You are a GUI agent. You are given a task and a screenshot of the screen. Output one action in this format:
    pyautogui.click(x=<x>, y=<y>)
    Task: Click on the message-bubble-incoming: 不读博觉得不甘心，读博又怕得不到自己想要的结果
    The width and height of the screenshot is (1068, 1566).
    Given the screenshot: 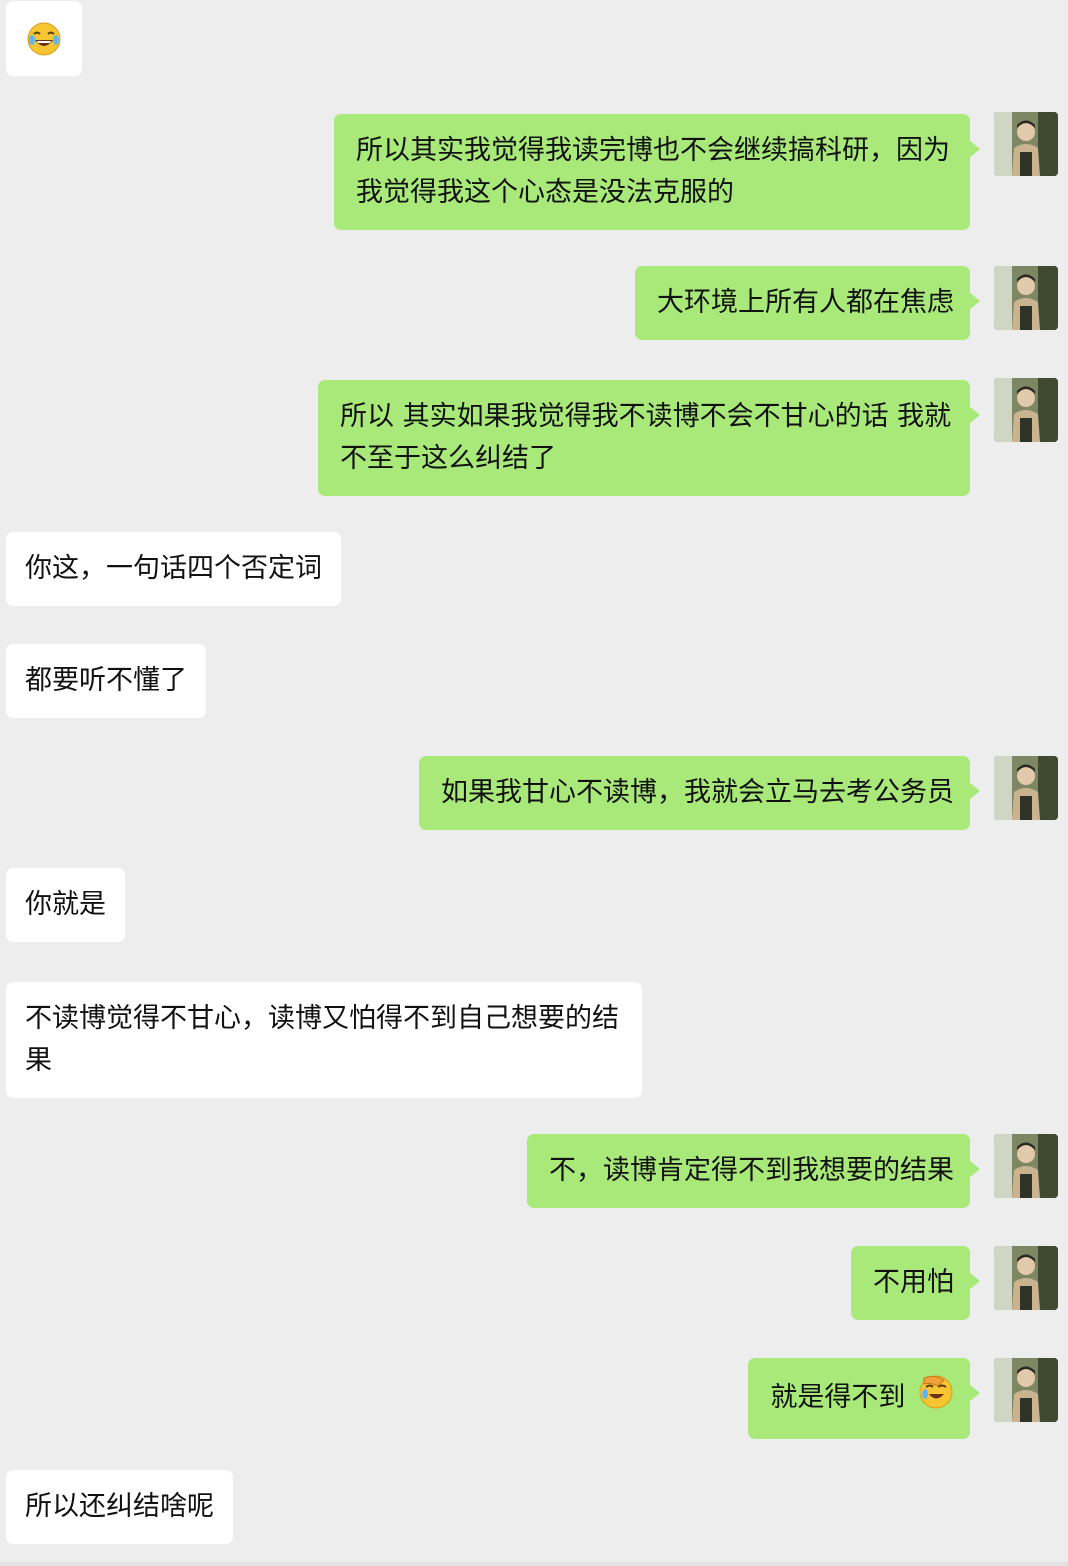 What is the action you would take?
    pyautogui.click(x=324, y=1040)
    